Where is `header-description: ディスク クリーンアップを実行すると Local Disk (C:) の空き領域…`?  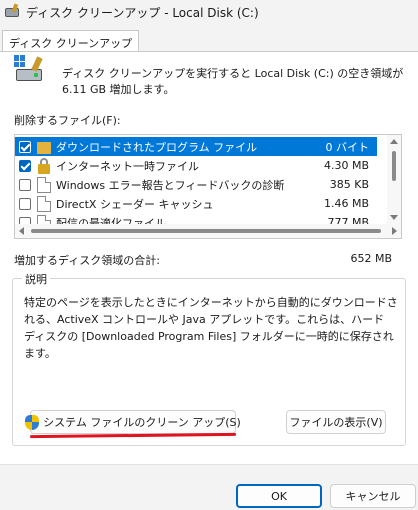 header-description: ディスク クリーンアップを実行すると Local Disk (C:) の空き領域… is located at coordinates (233, 81).